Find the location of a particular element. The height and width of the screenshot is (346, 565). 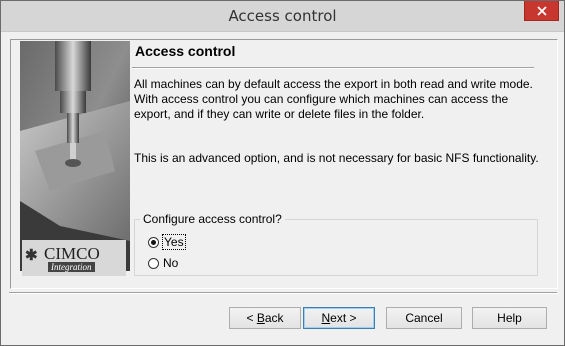

window-title: Access control is located at coordinates (282, 16).